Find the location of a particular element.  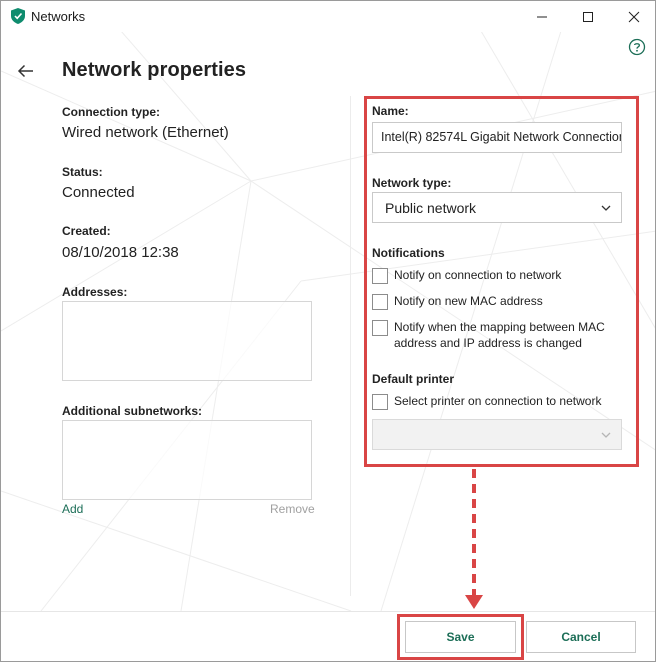

additional-subnetworks-label: Additional subnetworks: is located at coordinates (132, 411).